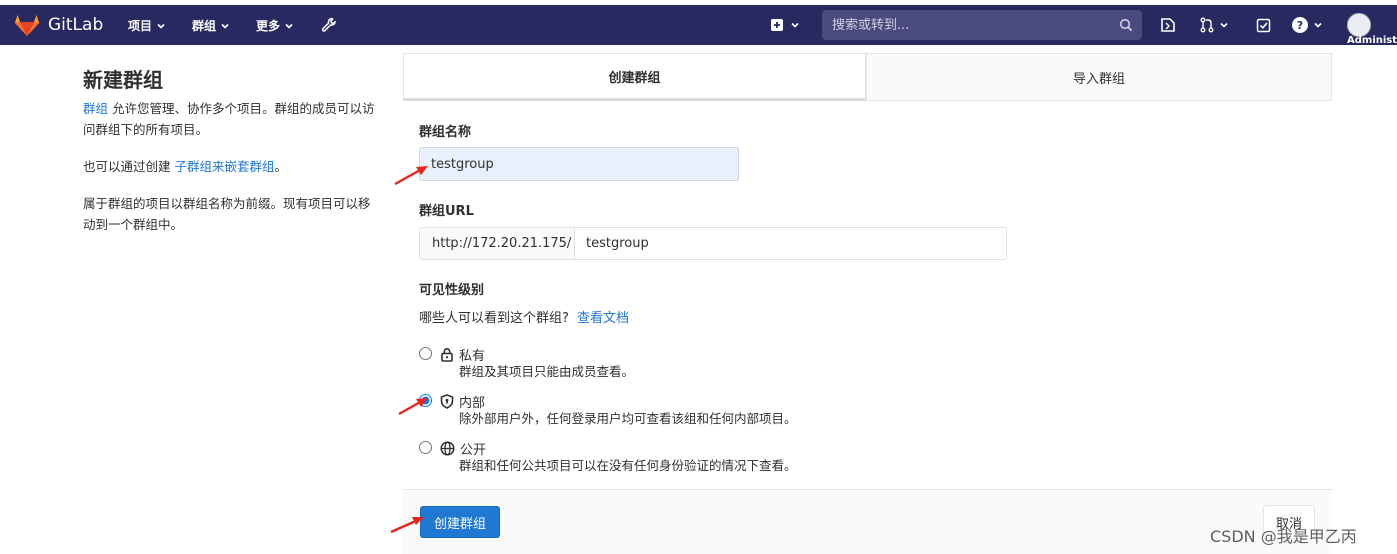 The width and height of the screenshot is (1397, 554). I want to click on visibility-label: 可见性级别, so click(452, 290).